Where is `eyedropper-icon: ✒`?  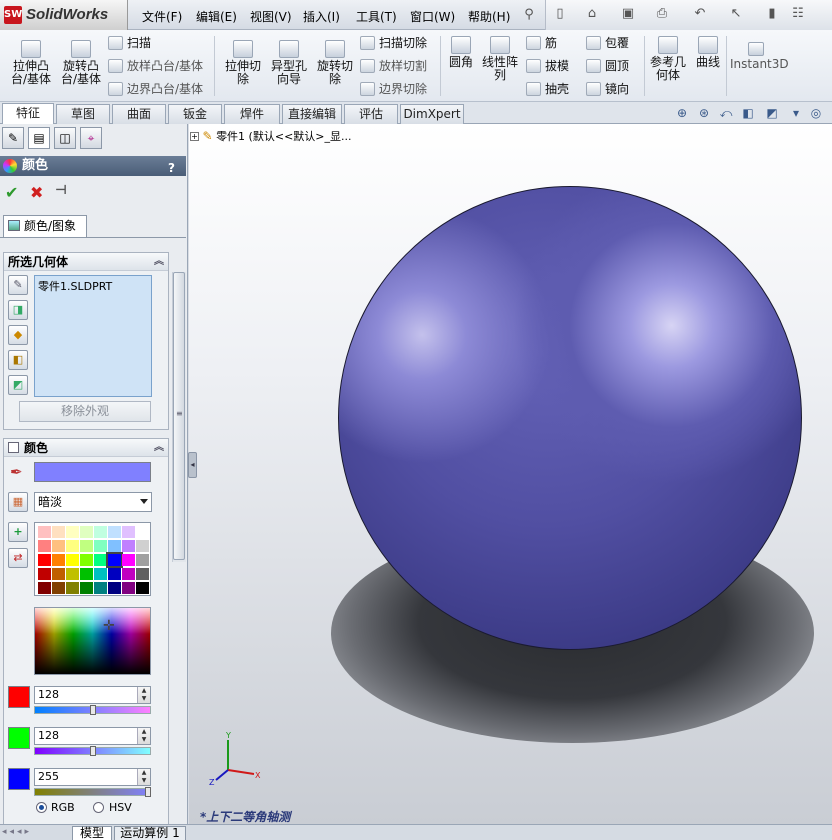 eyedropper-icon: ✒ is located at coordinates (16, 472).